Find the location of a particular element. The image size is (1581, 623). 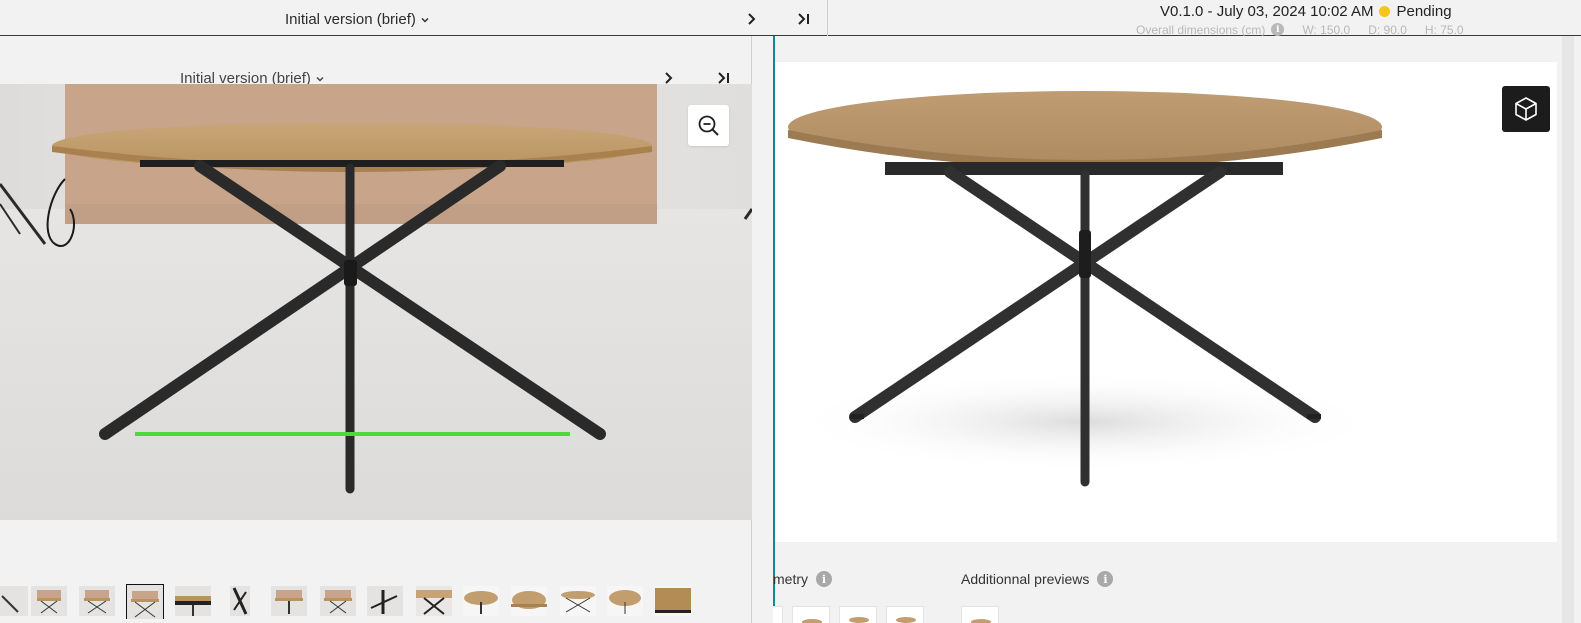

photo-thumbnail-selected is located at coordinates (145, 601).